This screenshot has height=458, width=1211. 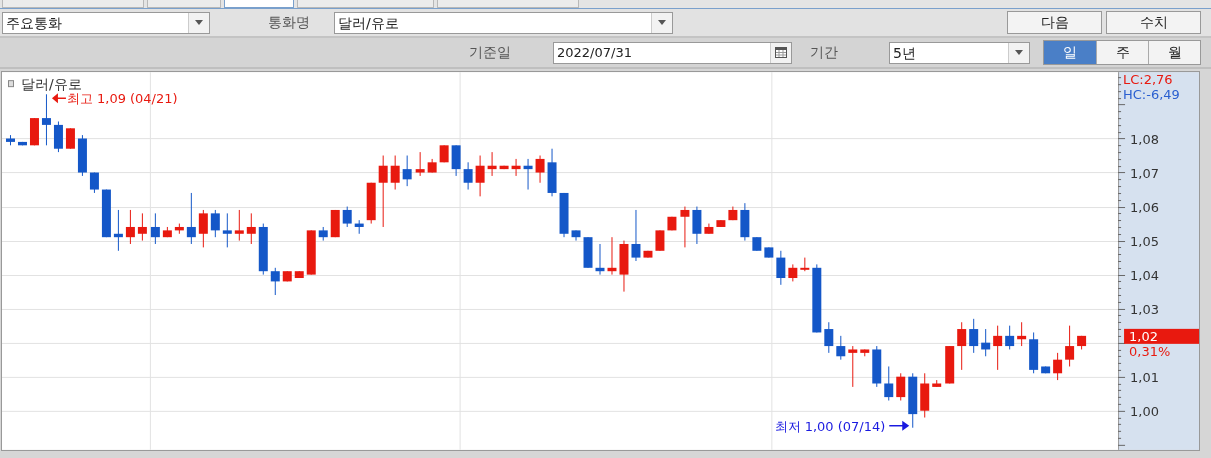 I want to click on interval-tab: 주, so click(x=1122, y=52).